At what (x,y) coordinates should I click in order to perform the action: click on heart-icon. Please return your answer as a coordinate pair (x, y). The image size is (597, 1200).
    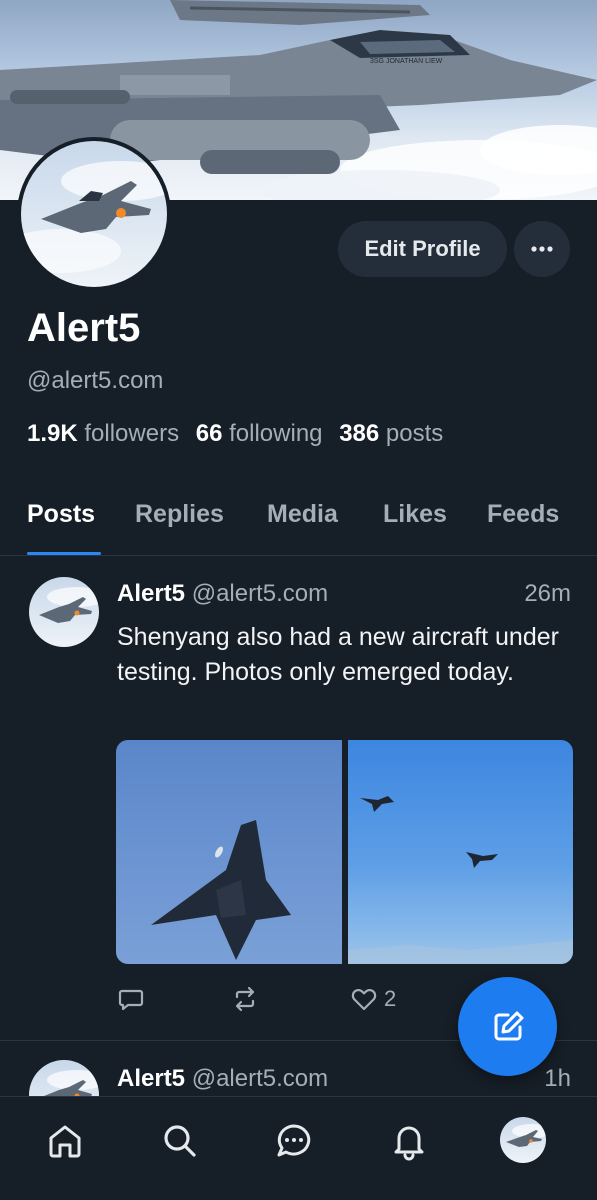
    Looking at the image, I should click on (364, 1000).